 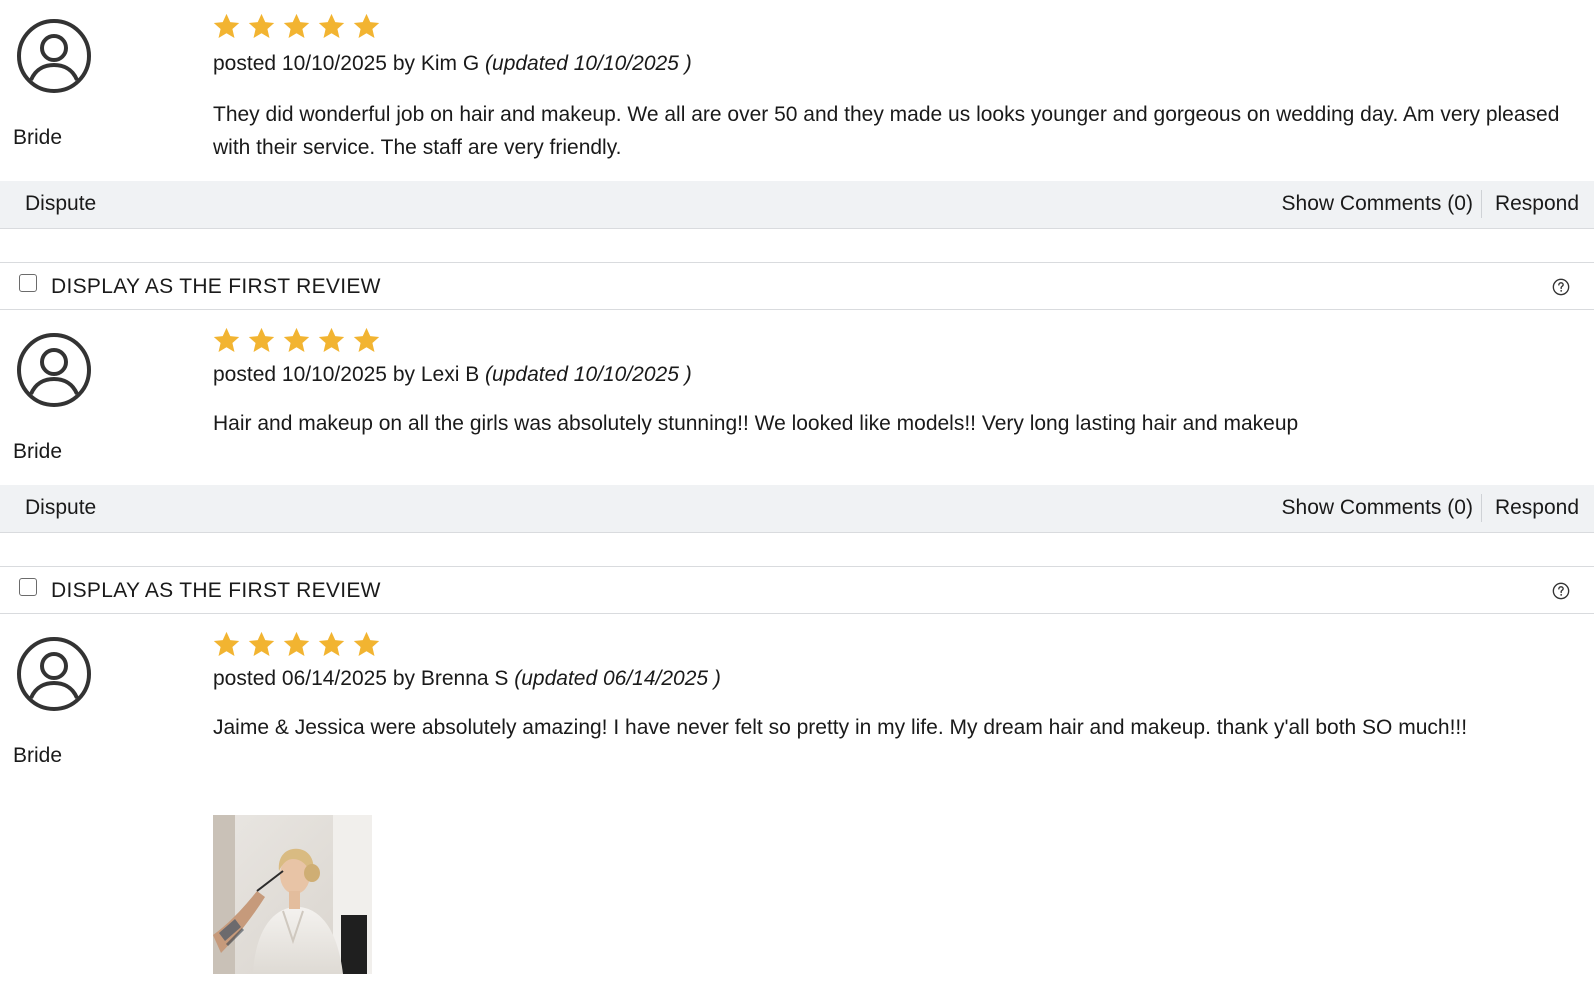 What do you see at coordinates (346, 63) in the screenshot?
I see `posted-by: posted 10/10/2025 by Kim G` at bounding box center [346, 63].